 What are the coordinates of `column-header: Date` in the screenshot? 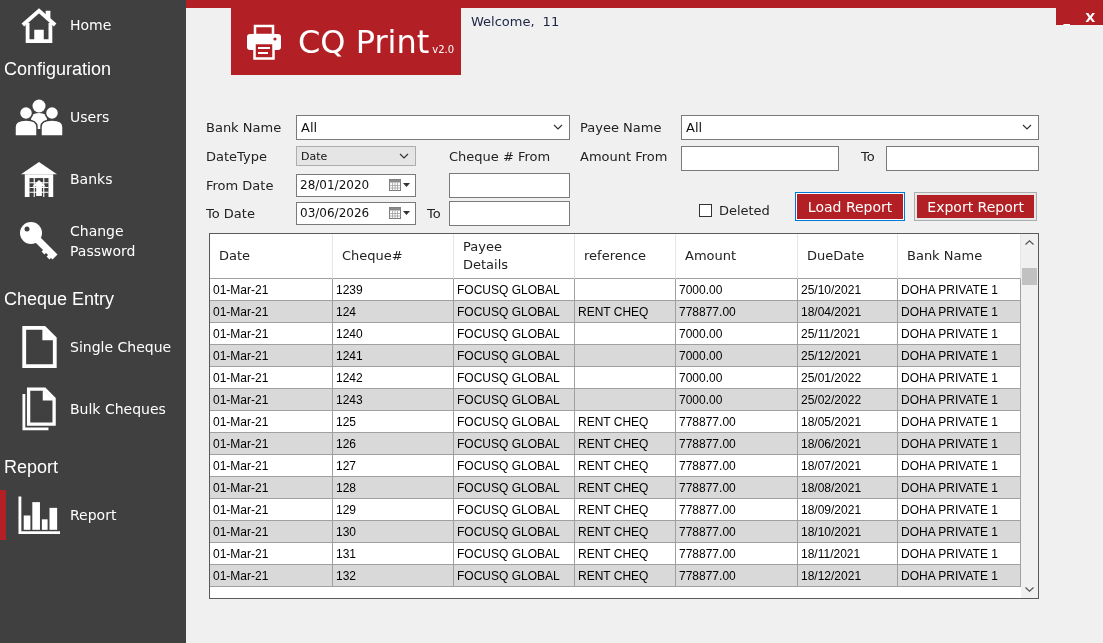 It's located at (271, 256).